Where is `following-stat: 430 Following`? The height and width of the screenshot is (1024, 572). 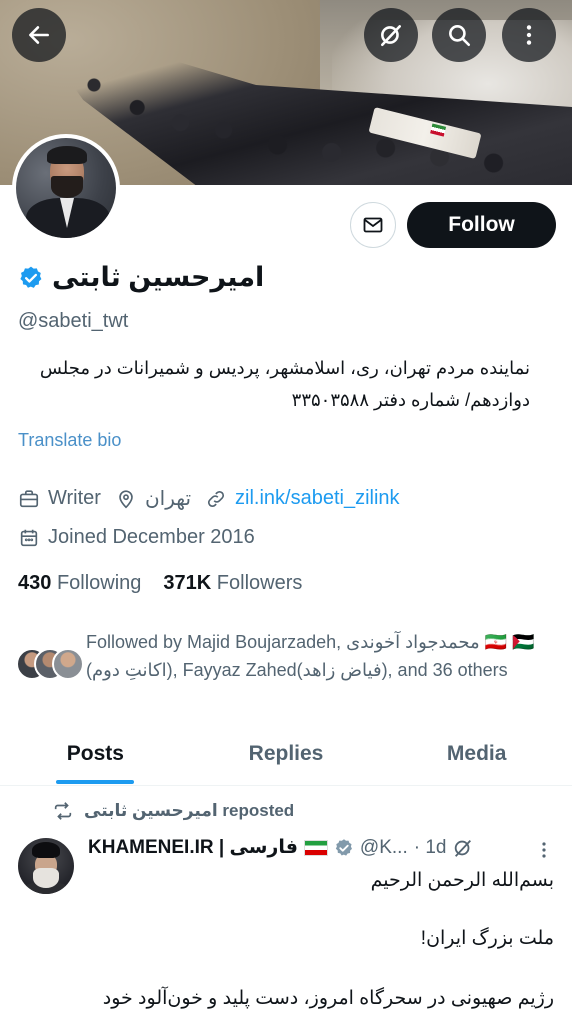
following-stat: 430 Following is located at coordinates (79, 583).